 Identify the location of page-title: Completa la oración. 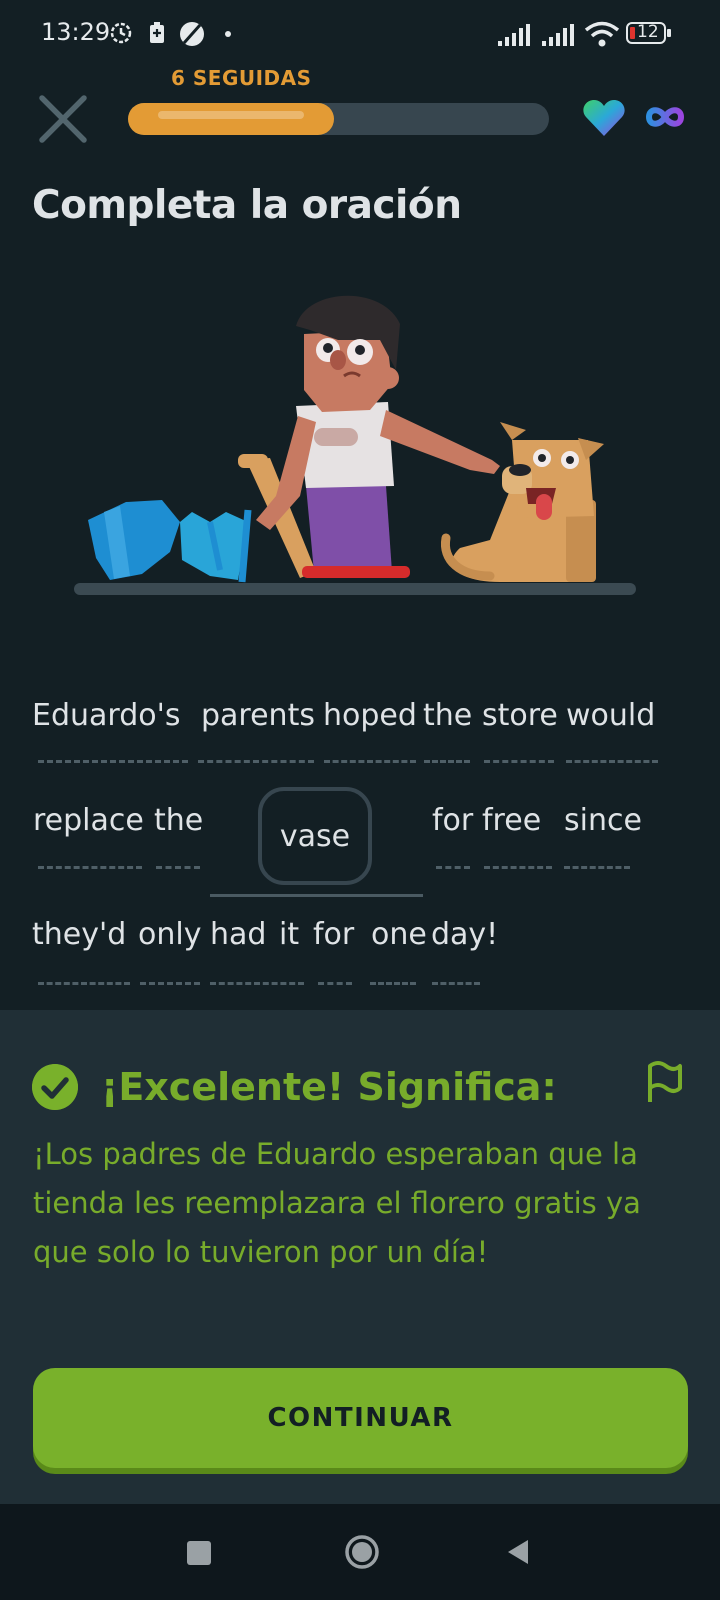
(247, 205).